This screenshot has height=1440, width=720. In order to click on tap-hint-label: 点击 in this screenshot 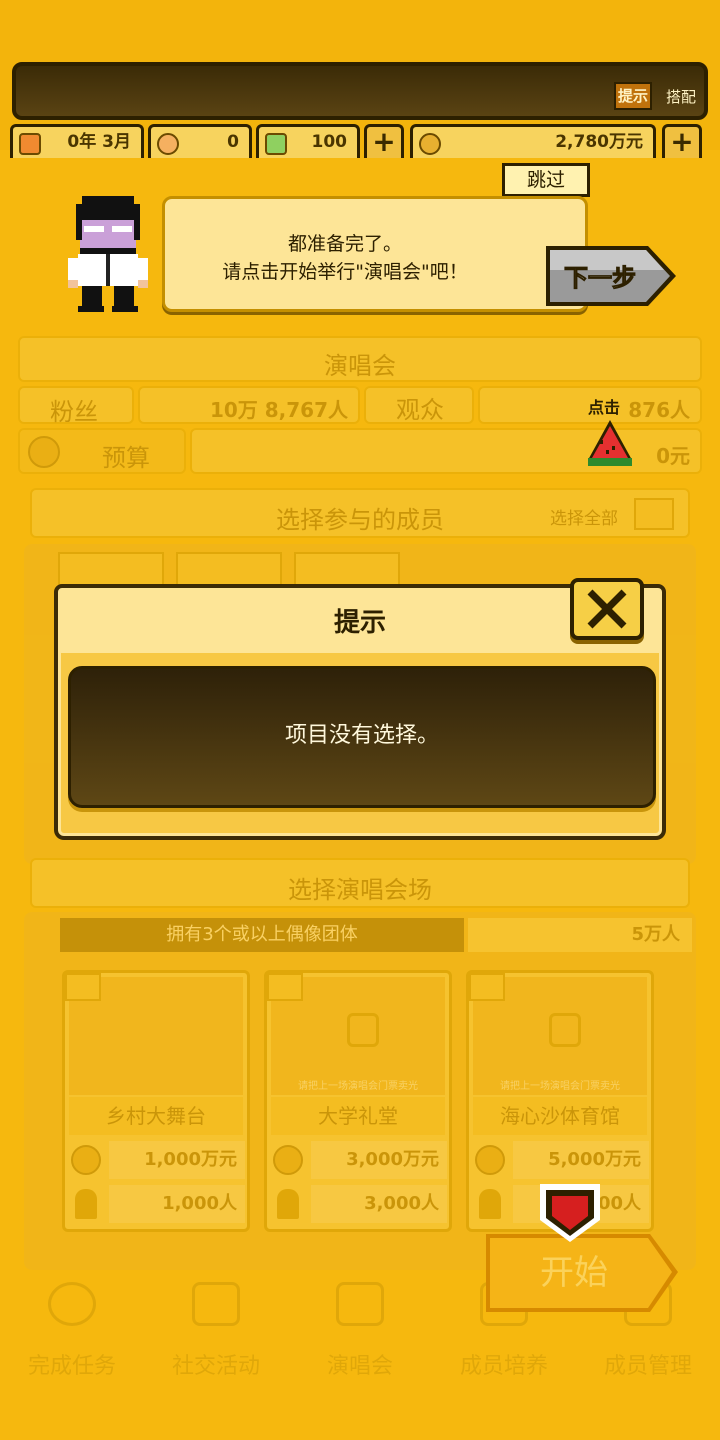, I will do `click(604, 407)`.